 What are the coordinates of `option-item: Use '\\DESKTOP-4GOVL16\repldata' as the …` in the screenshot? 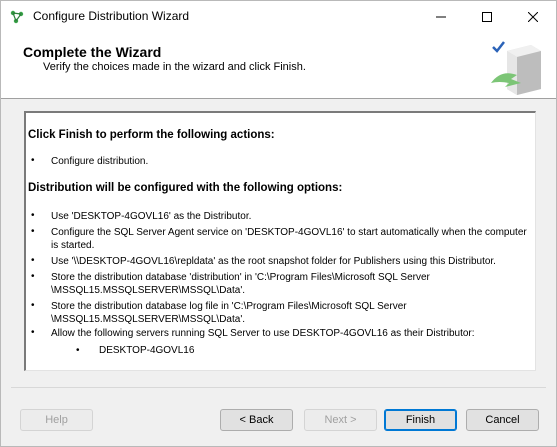 It's located at (273, 261).